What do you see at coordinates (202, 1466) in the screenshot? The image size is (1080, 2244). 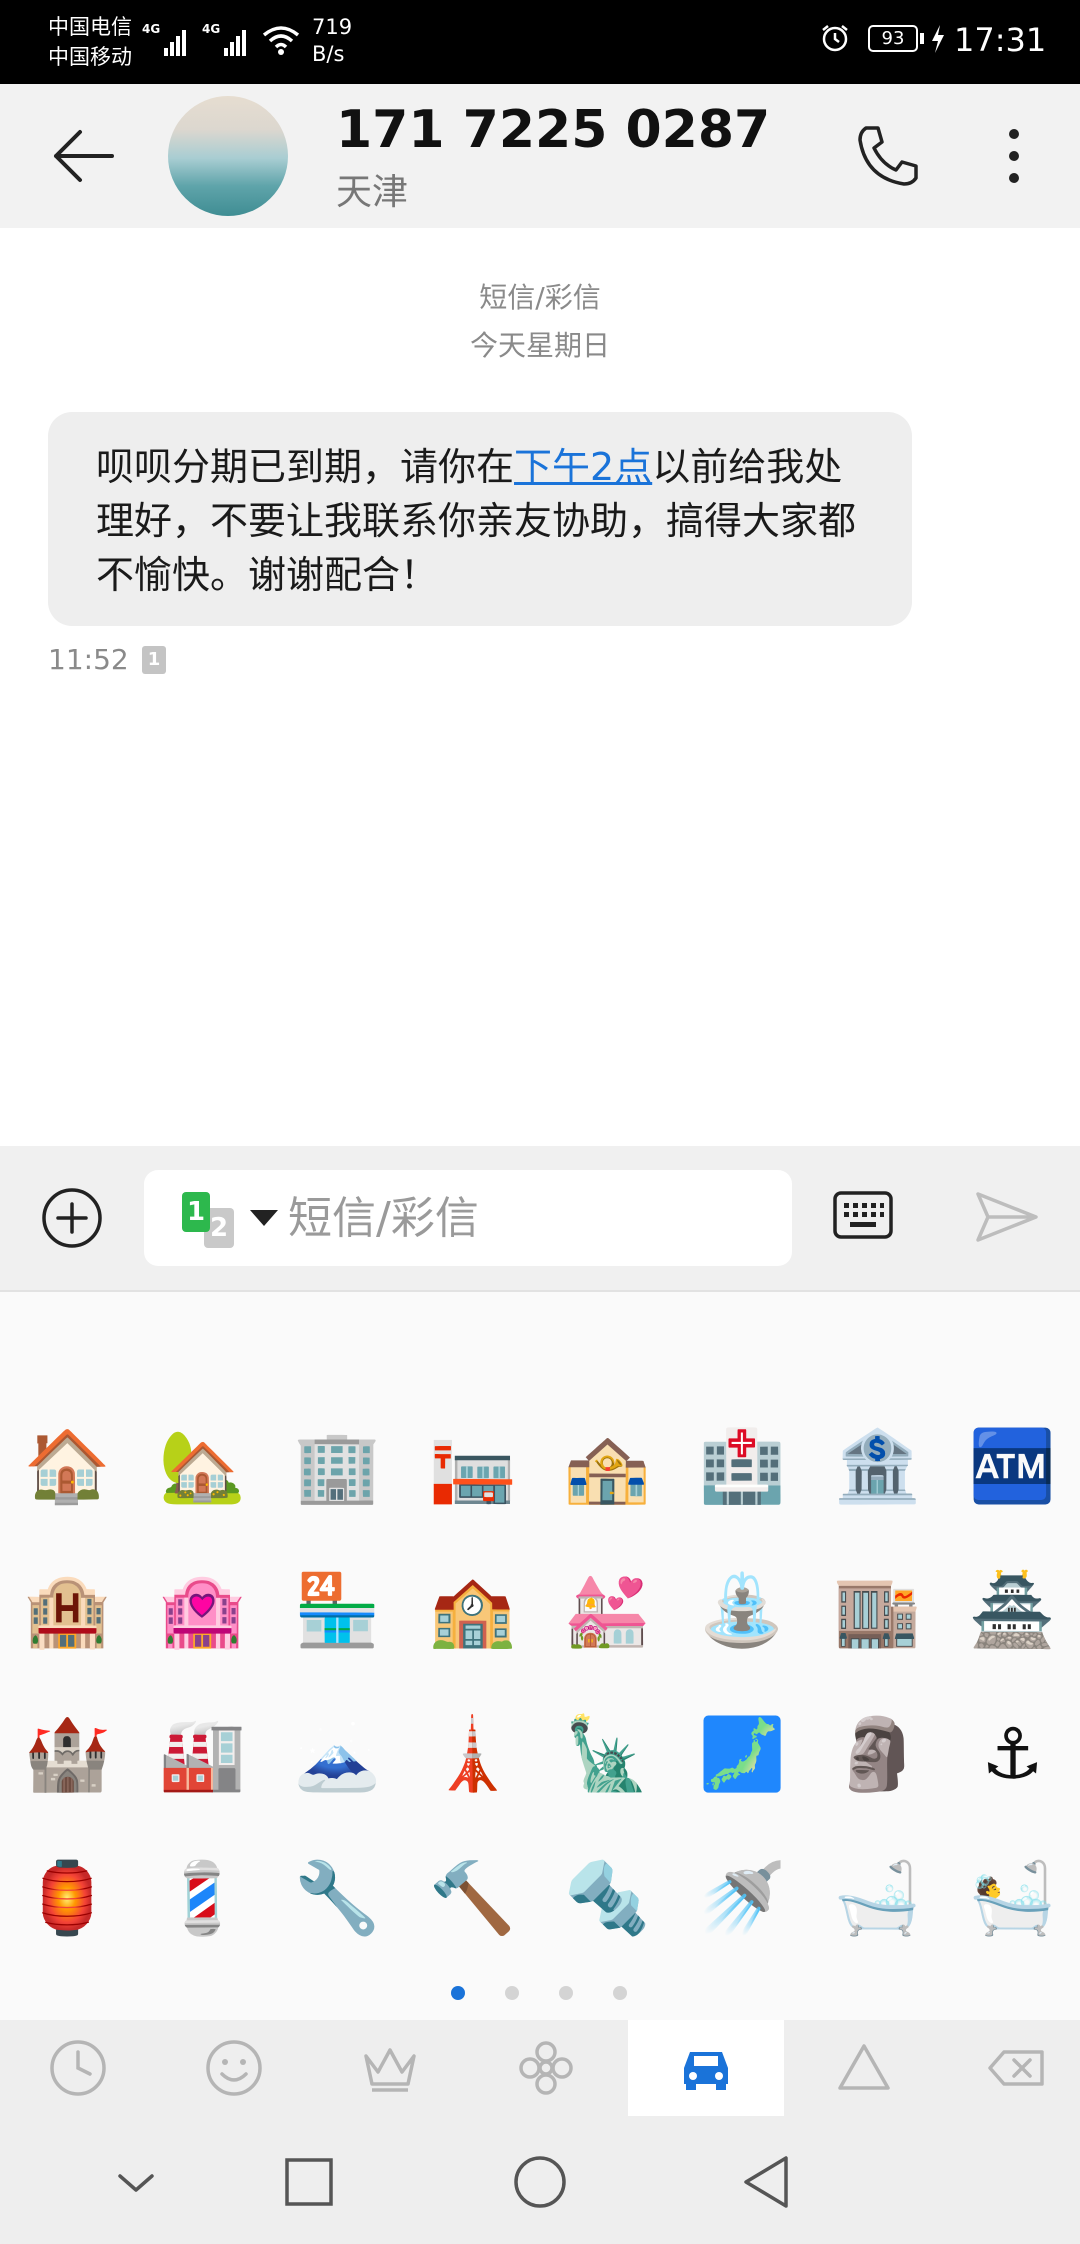 I see `house-with-garden-emoji: 🏡` at bounding box center [202, 1466].